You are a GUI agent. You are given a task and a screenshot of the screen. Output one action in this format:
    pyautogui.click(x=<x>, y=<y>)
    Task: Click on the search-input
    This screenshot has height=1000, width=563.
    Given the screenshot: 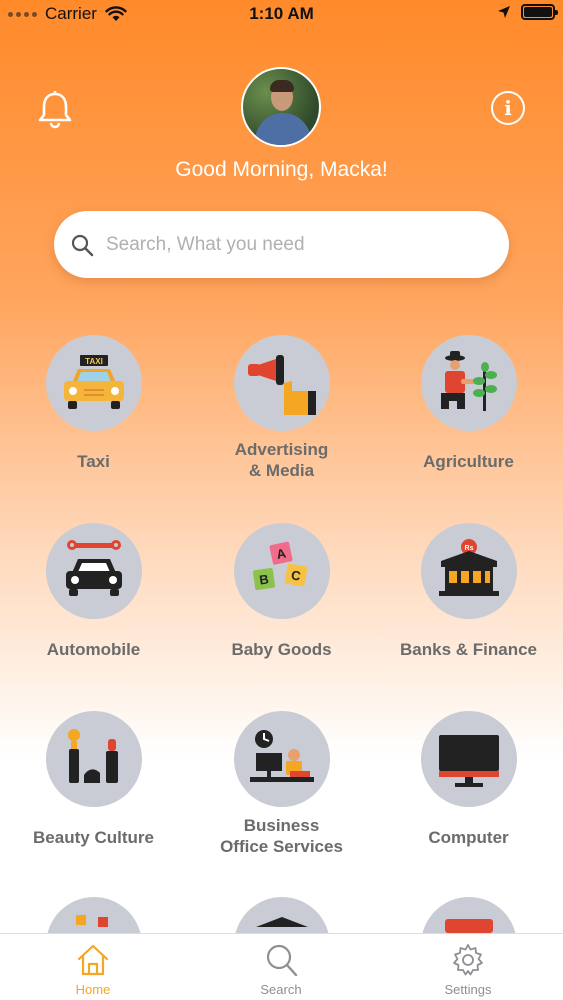 What is the action you would take?
    pyautogui.click(x=296, y=244)
    